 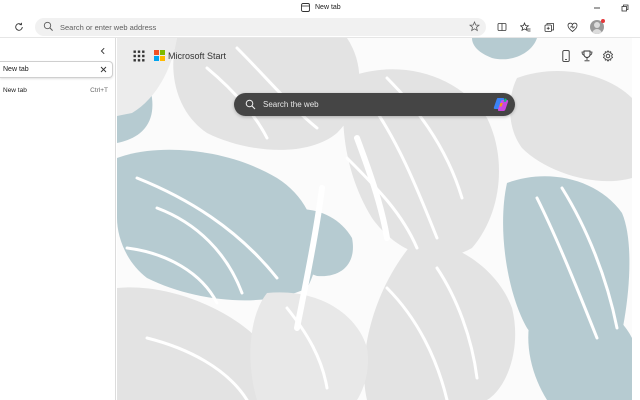 I want to click on title-bar: New tab, so click(x=320, y=8).